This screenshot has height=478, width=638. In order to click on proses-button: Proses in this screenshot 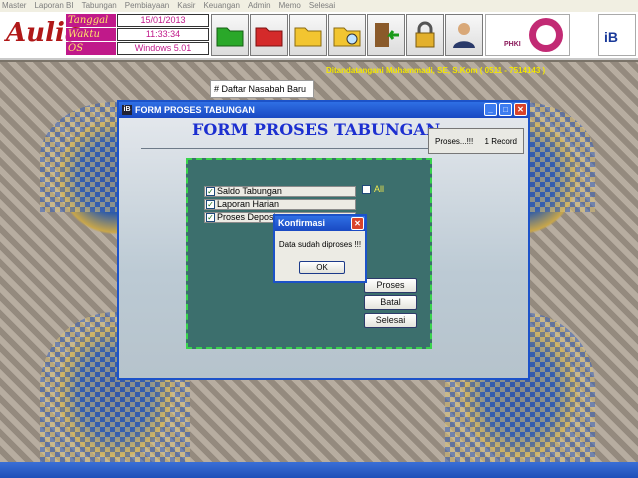, I will do `click(390, 285)`.